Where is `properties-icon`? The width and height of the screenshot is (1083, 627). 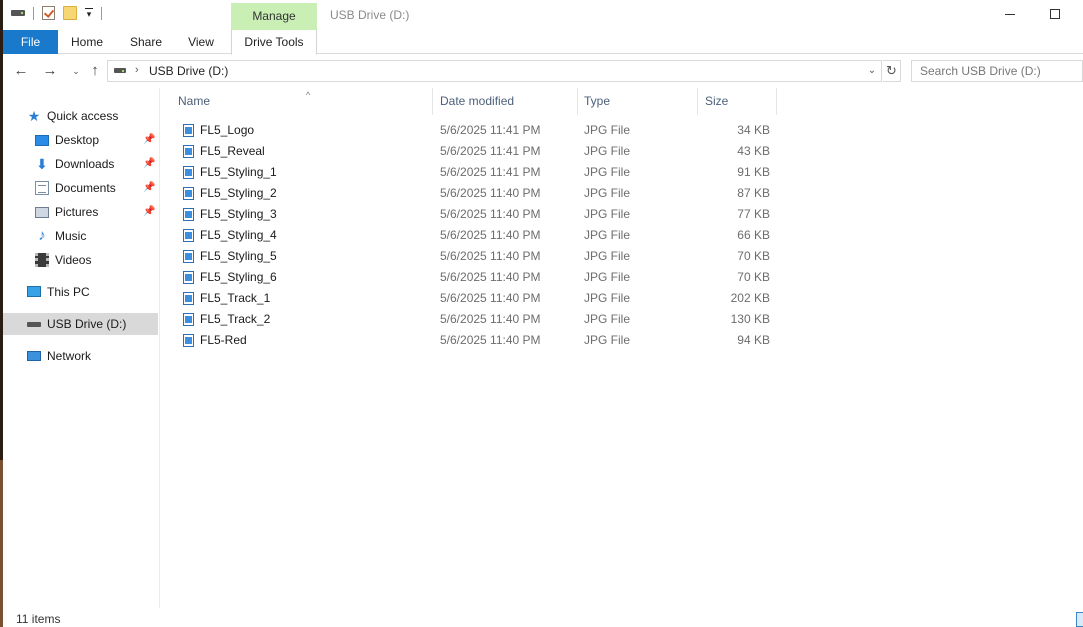 properties-icon is located at coordinates (48, 13).